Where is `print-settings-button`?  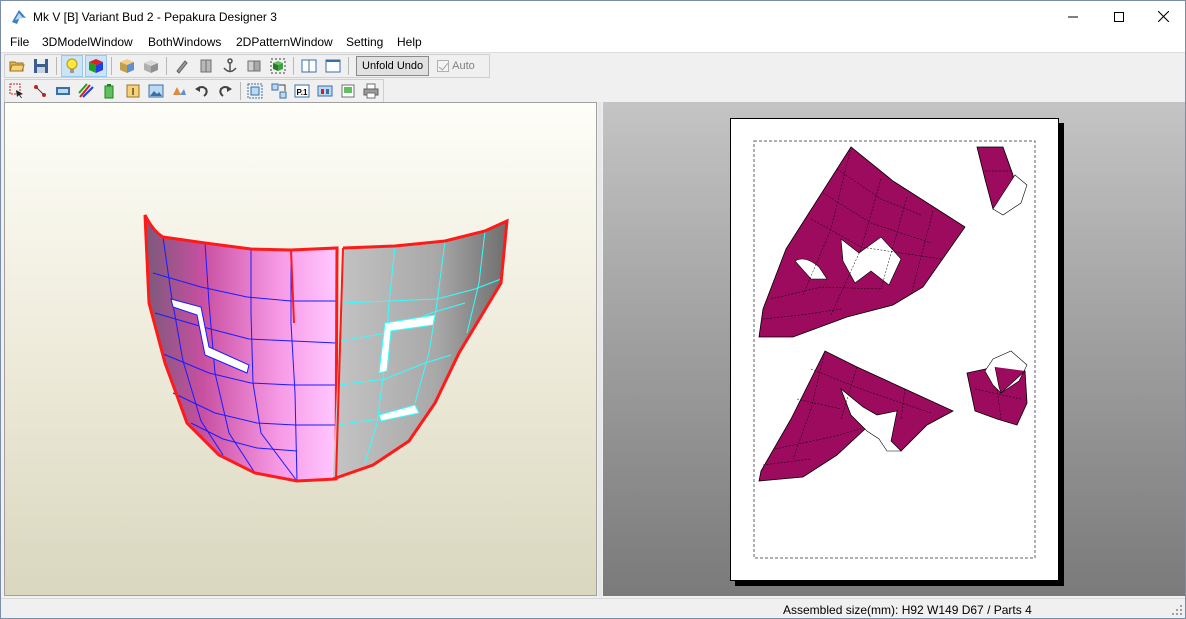
print-settings-button is located at coordinates (348, 91).